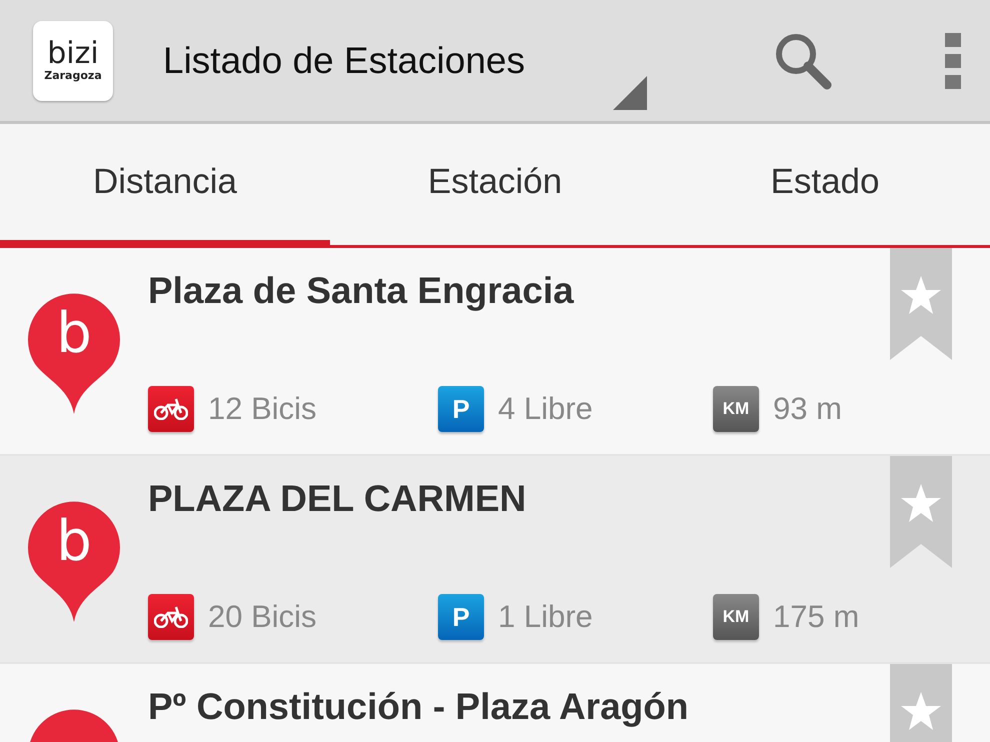 The height and width of the screenshot is (742, 990). I want to click on screen-title: Listado de Estaciones, so click(408, 61).